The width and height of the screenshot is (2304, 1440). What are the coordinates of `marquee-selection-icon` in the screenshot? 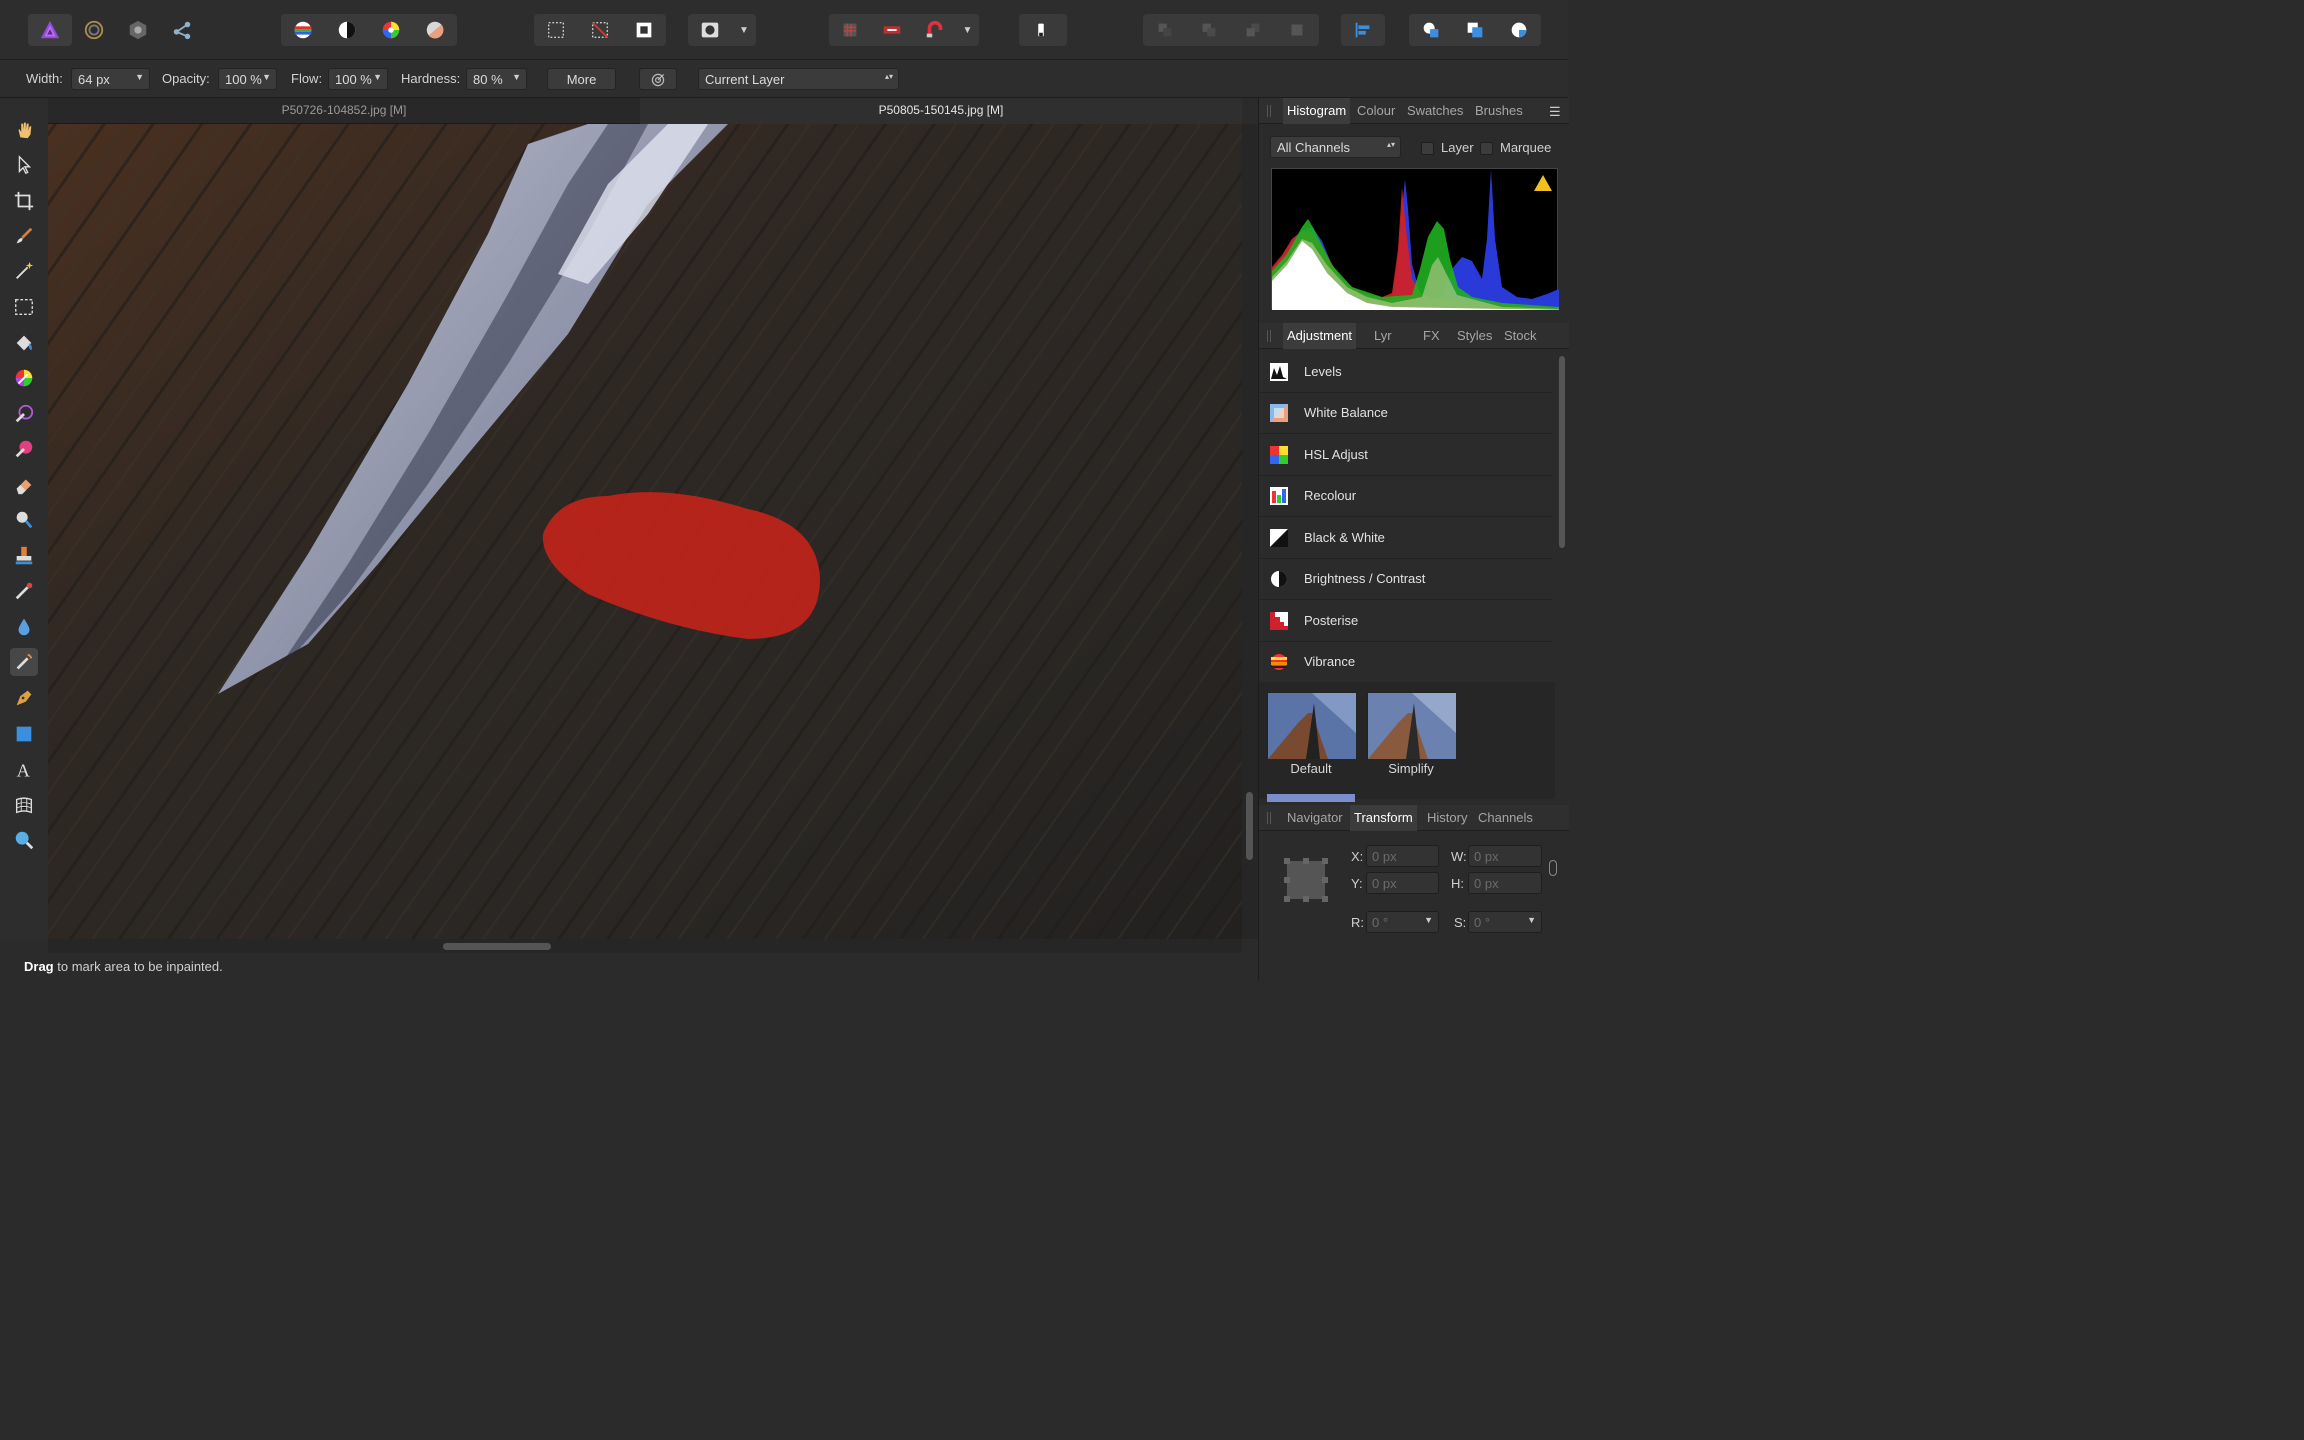 It's located at (556, 30).